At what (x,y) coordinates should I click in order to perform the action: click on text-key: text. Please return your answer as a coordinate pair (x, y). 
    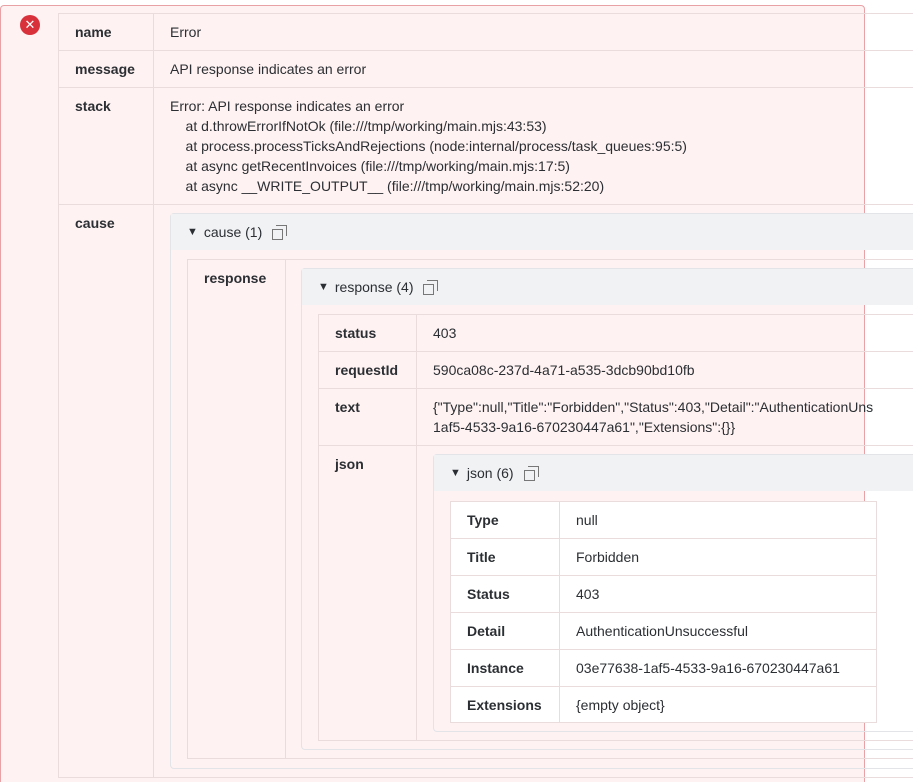
    Looking at the image, I should click on (347, 407).